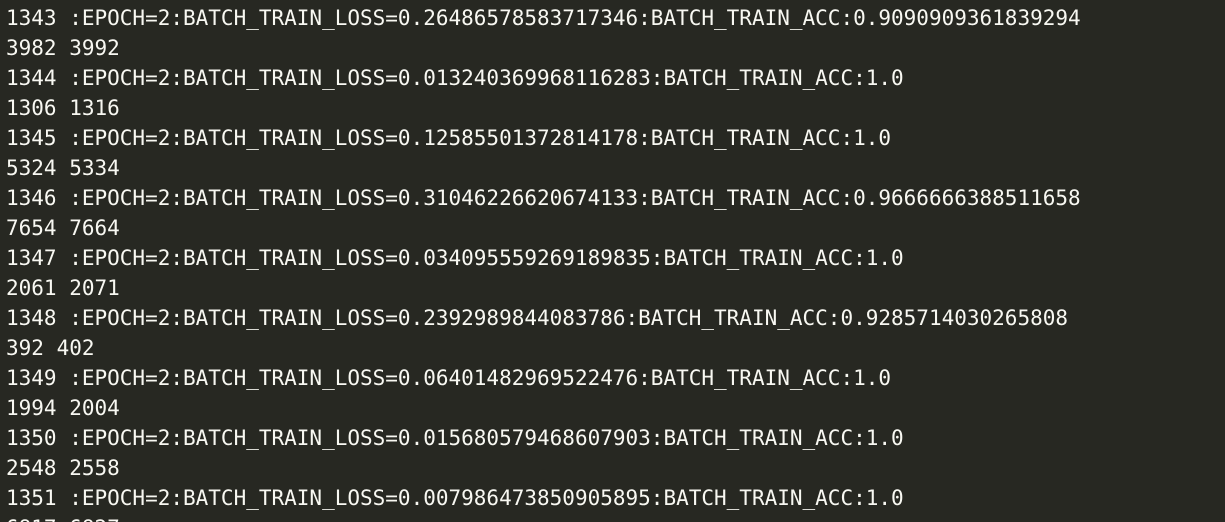  What do you see at coordinates (63, 408) in the screenshot?
I see `terminal-line: 1994 2004` at bounding box center [63, 408].